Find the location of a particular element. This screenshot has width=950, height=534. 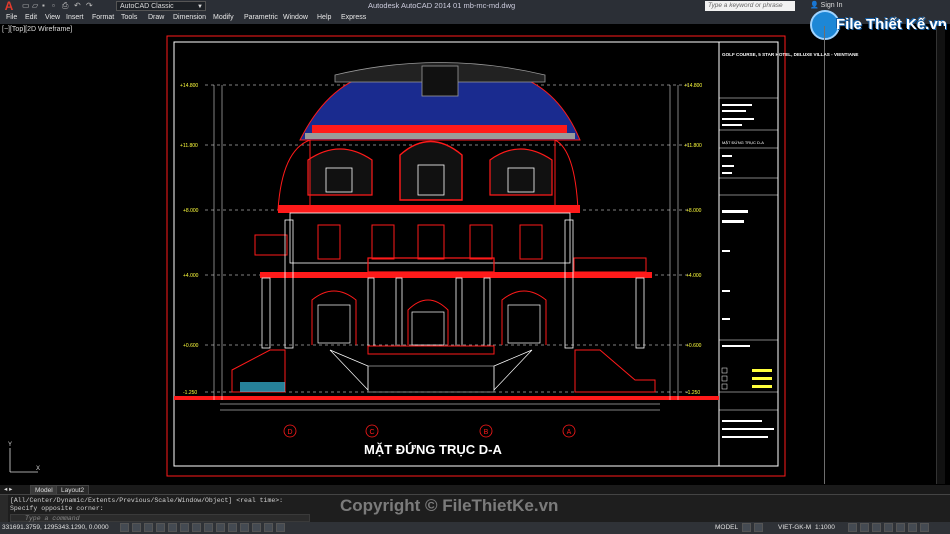

dynamic-ucs-icon is located at coordinates (220, 527).